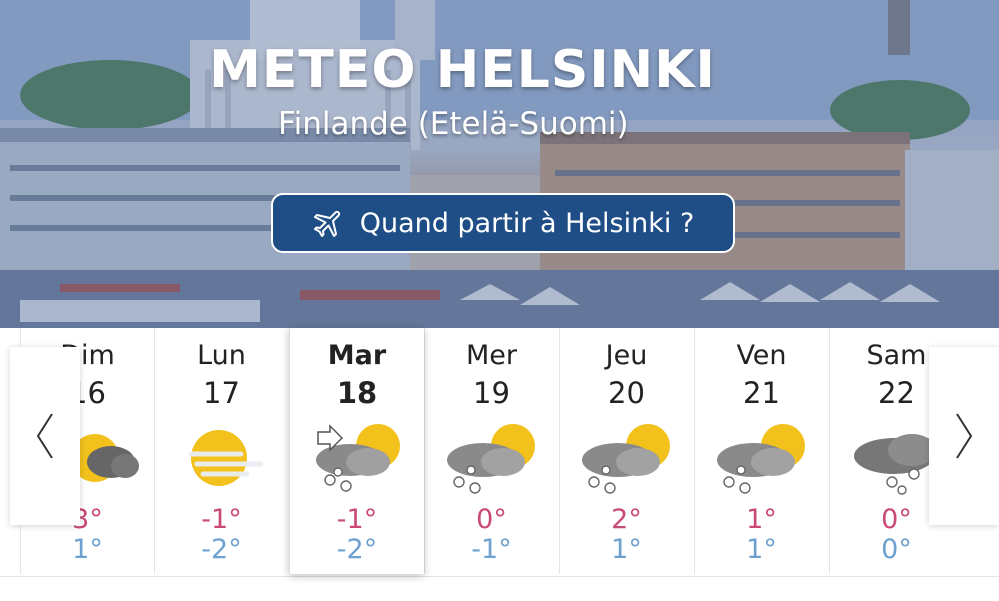  Describe the element at coordinates (221, 393) in the screenshot. I see `day-number: 17` at that location.